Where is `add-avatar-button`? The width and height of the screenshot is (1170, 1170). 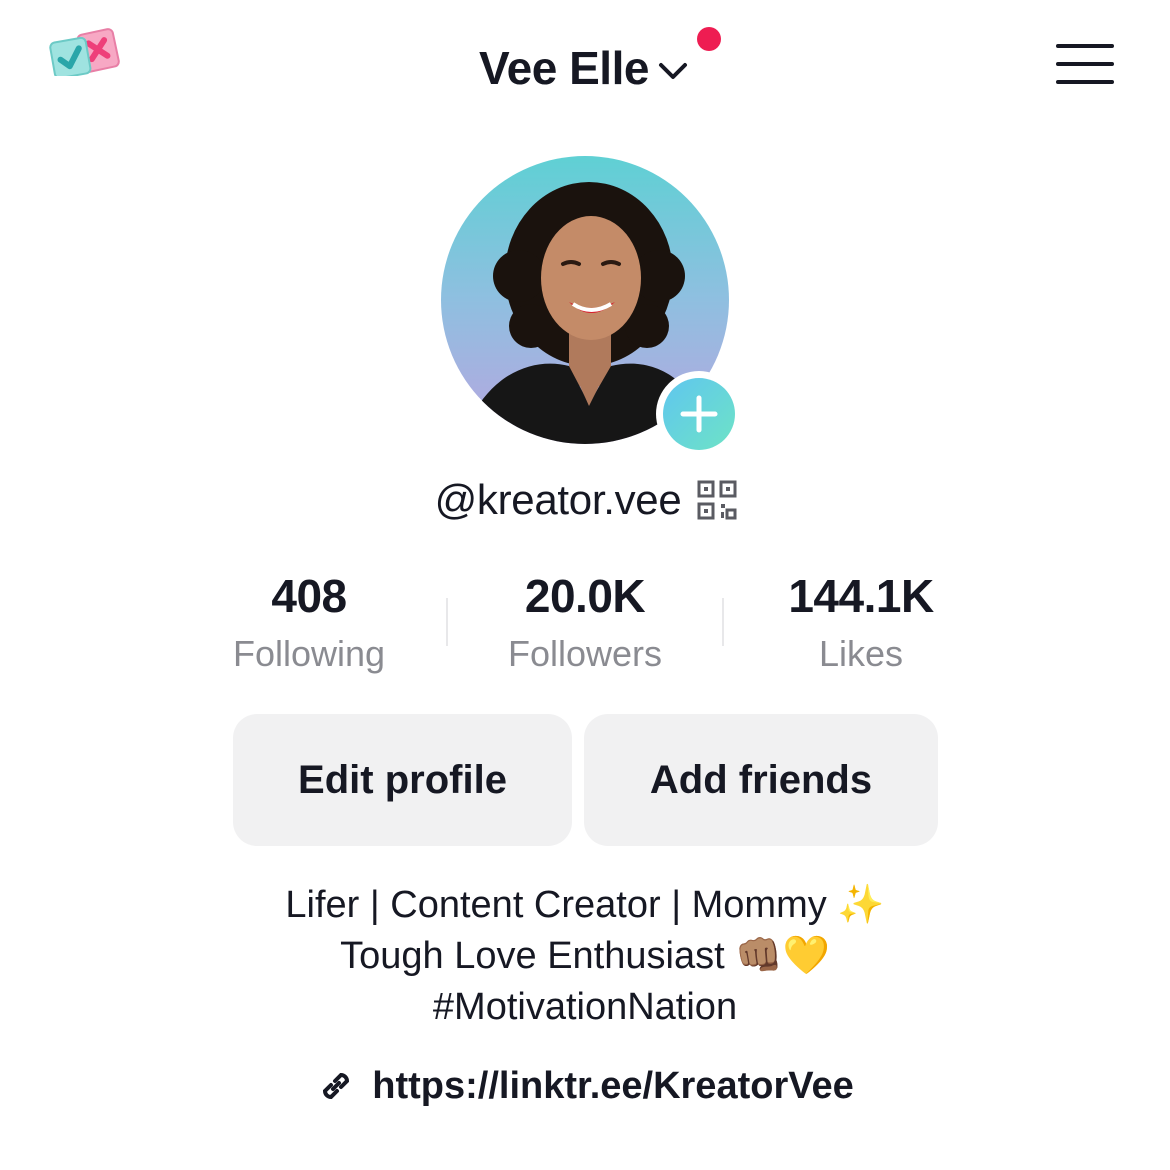
add-avatar-button is located at coordinates (699, 414).